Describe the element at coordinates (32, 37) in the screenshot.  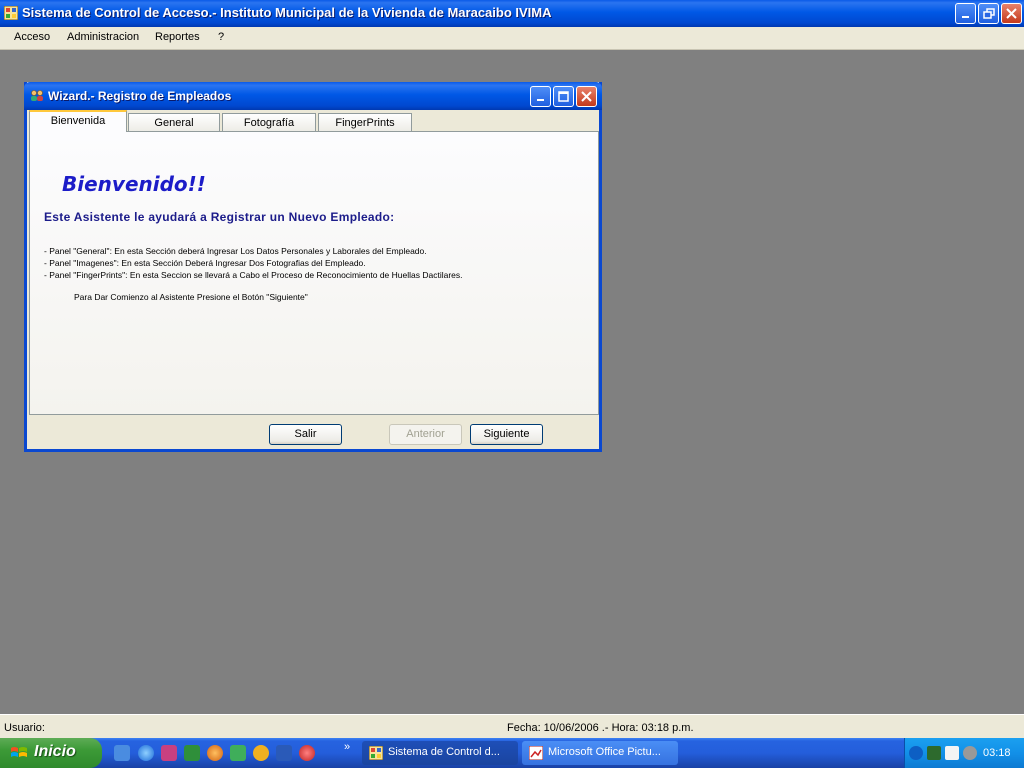
I see `menu-acceso: Acceso` at that location.